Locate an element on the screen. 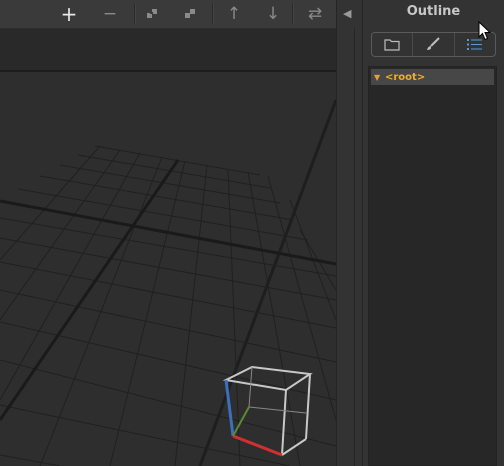  orientation-cube-icon is located at coordinates (268, 411).